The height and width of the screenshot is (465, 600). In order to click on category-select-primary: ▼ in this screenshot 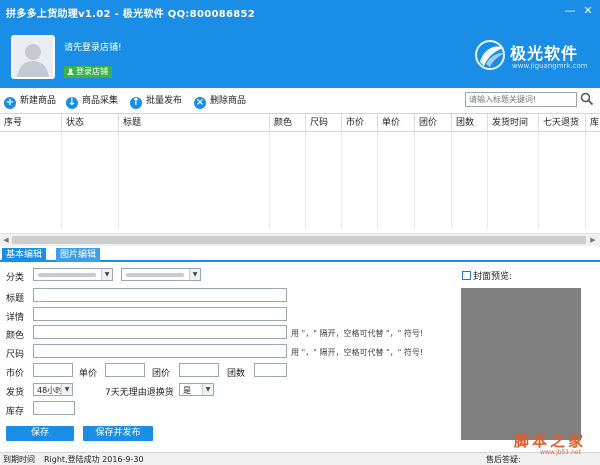, I will do `click(73, 274)`.